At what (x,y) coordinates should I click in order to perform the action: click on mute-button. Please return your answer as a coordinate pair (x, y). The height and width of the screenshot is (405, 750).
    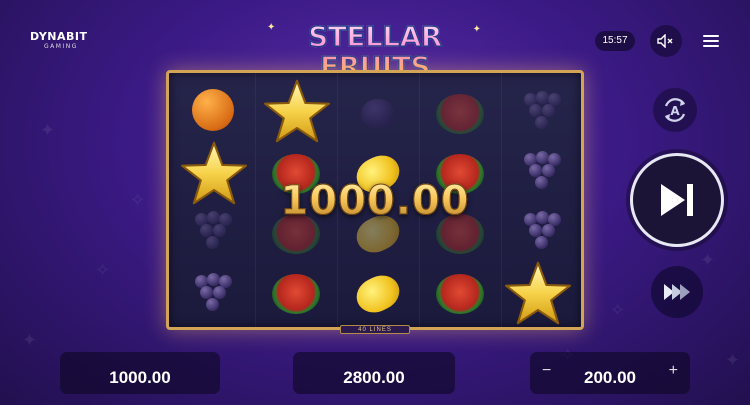
    Looking at the image, I should click on (666, 41).